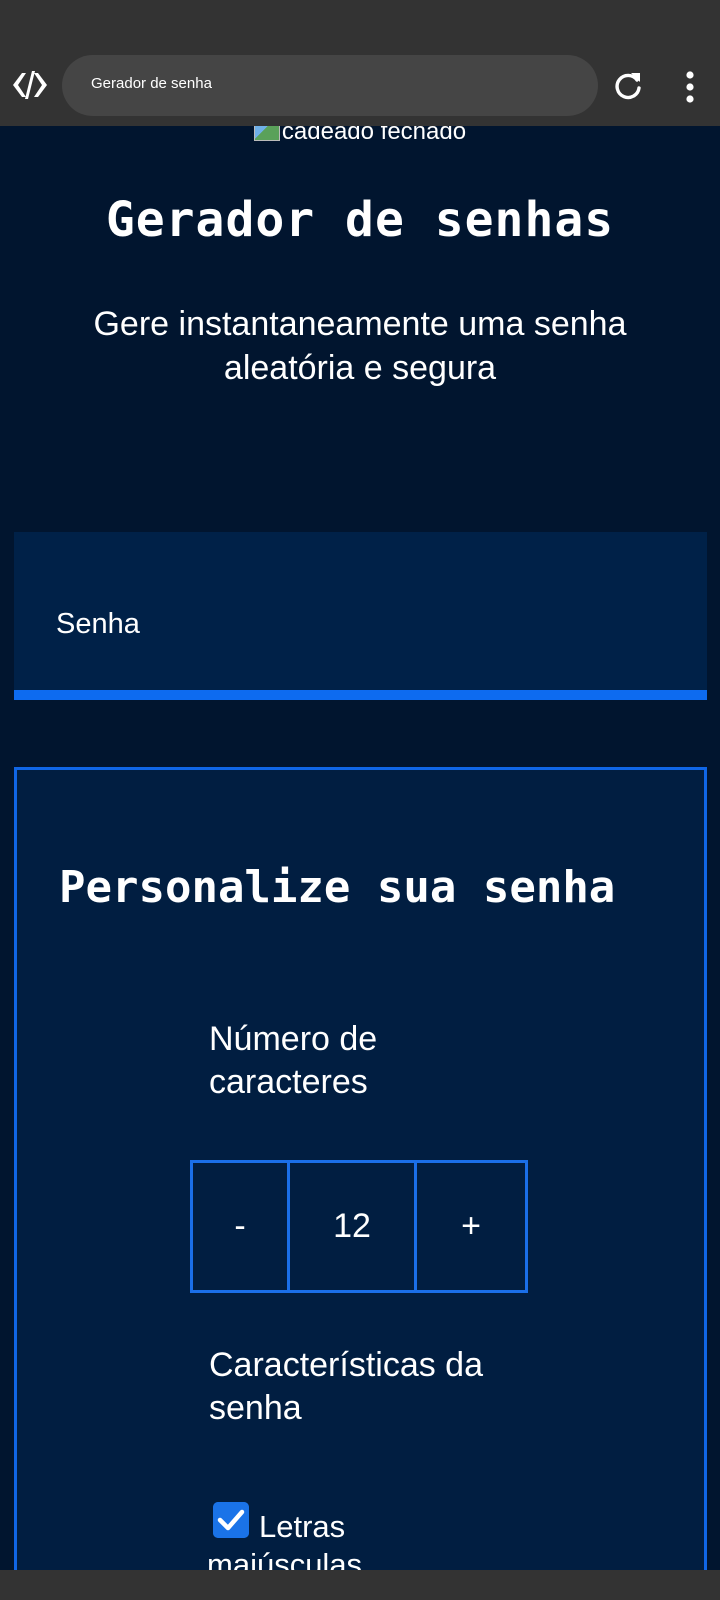 Image resolution: width=720 pixels, height=1600 pixels. What do you see at coordinates (30, 85) in the screenshot?
I see `code-brackets-logo-icon` at bounding box center [30, 85].